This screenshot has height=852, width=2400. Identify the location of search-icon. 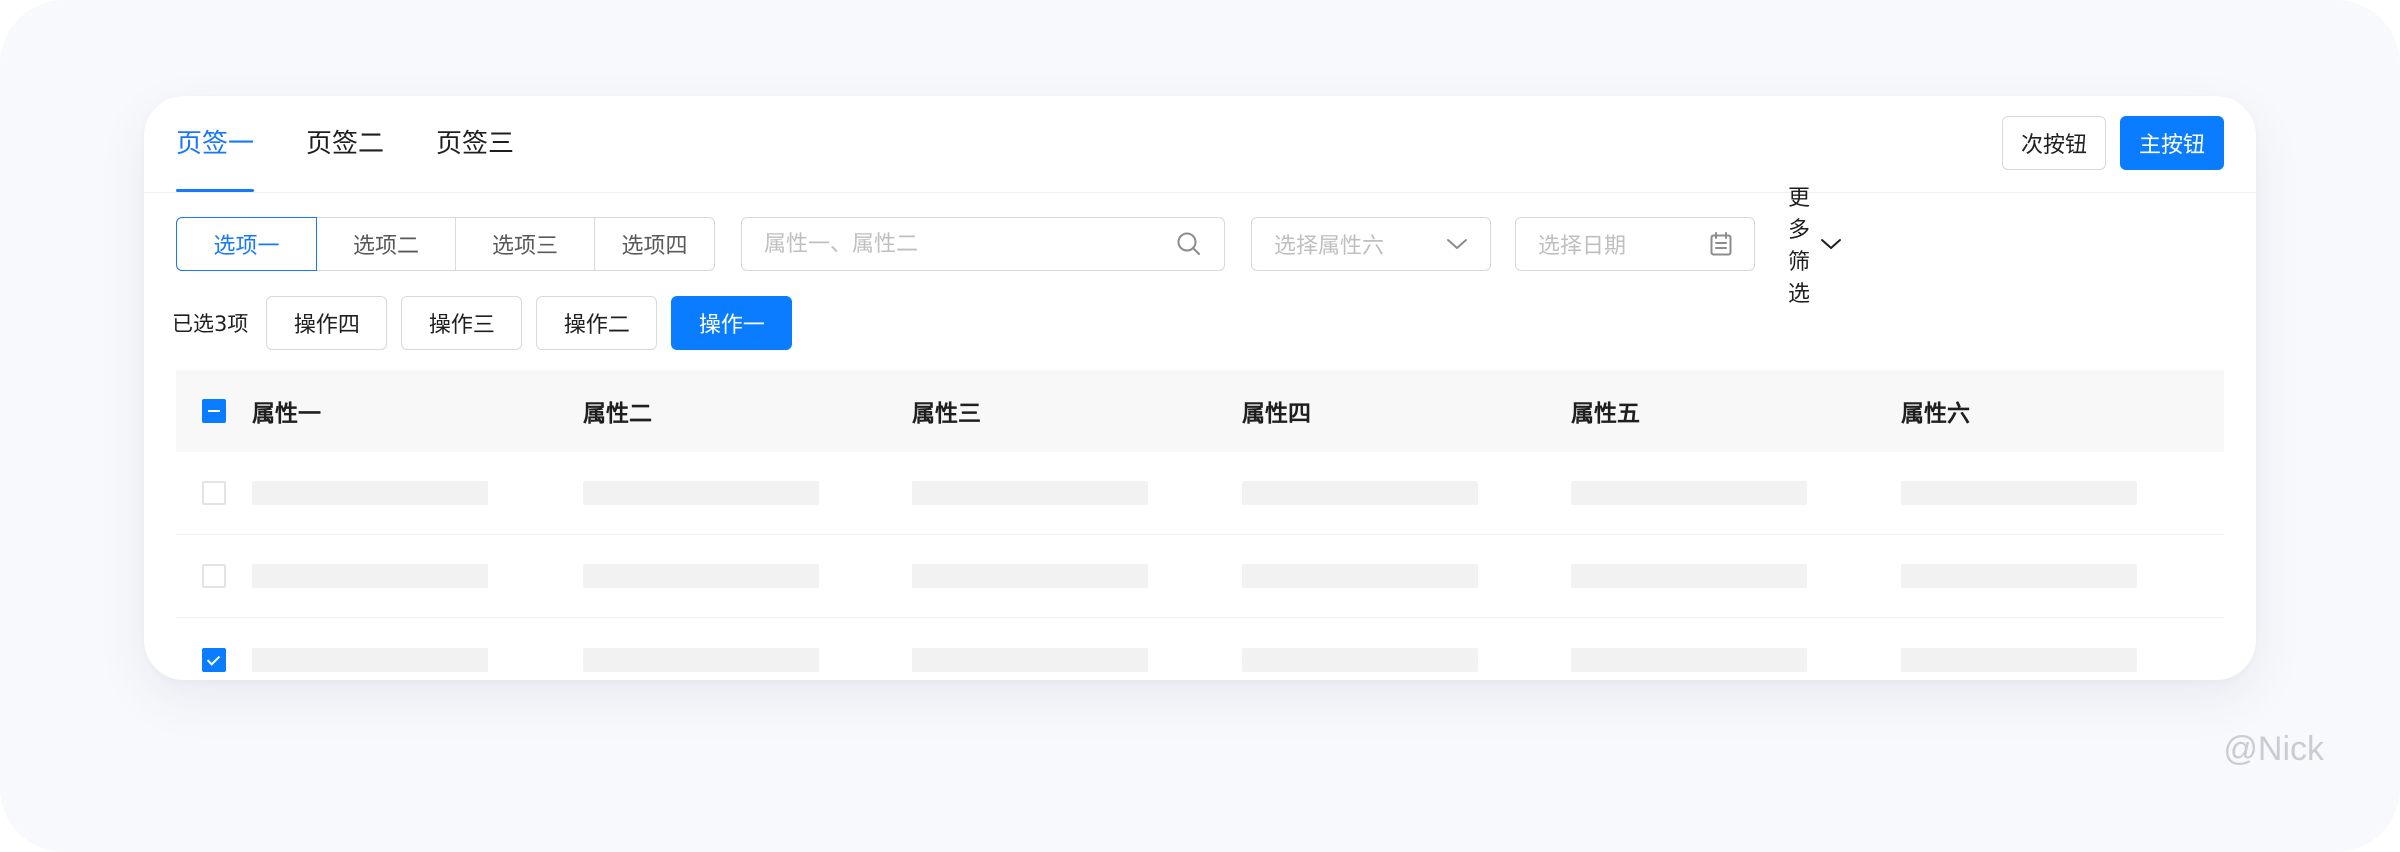
(1189, 244).